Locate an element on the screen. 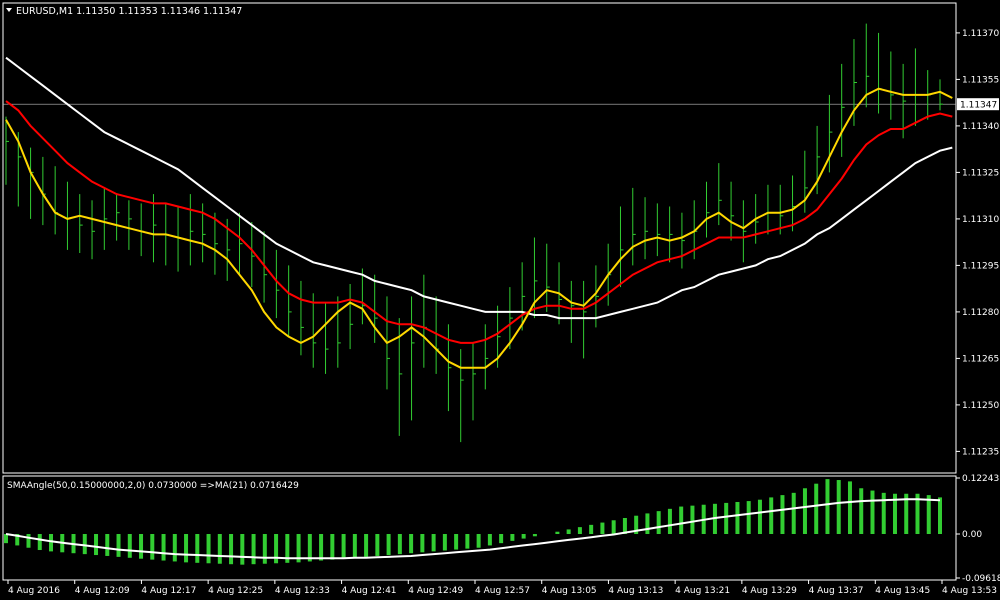 Image resolution: width=1000 pixels, height=600 pixels. x-tick-label: 4 Aug 13:05 is located at coordinates (569, 591).